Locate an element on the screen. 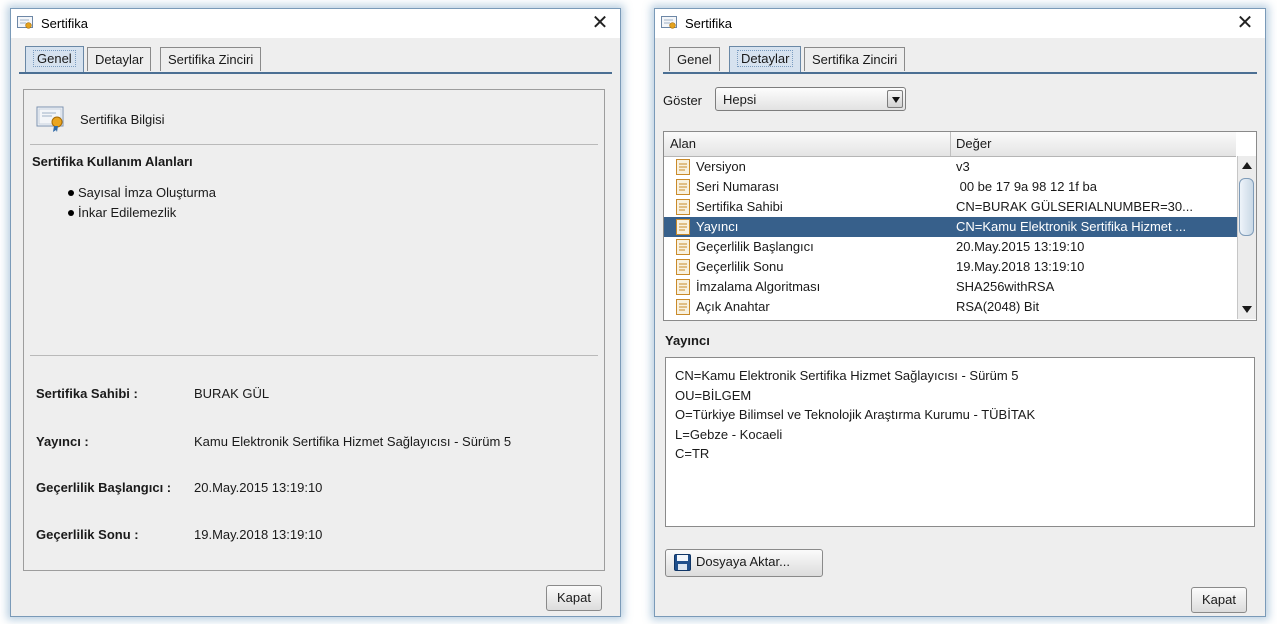 The image size is (1277, 624). column-header-value: Değer is located at coordinates (973, 143).